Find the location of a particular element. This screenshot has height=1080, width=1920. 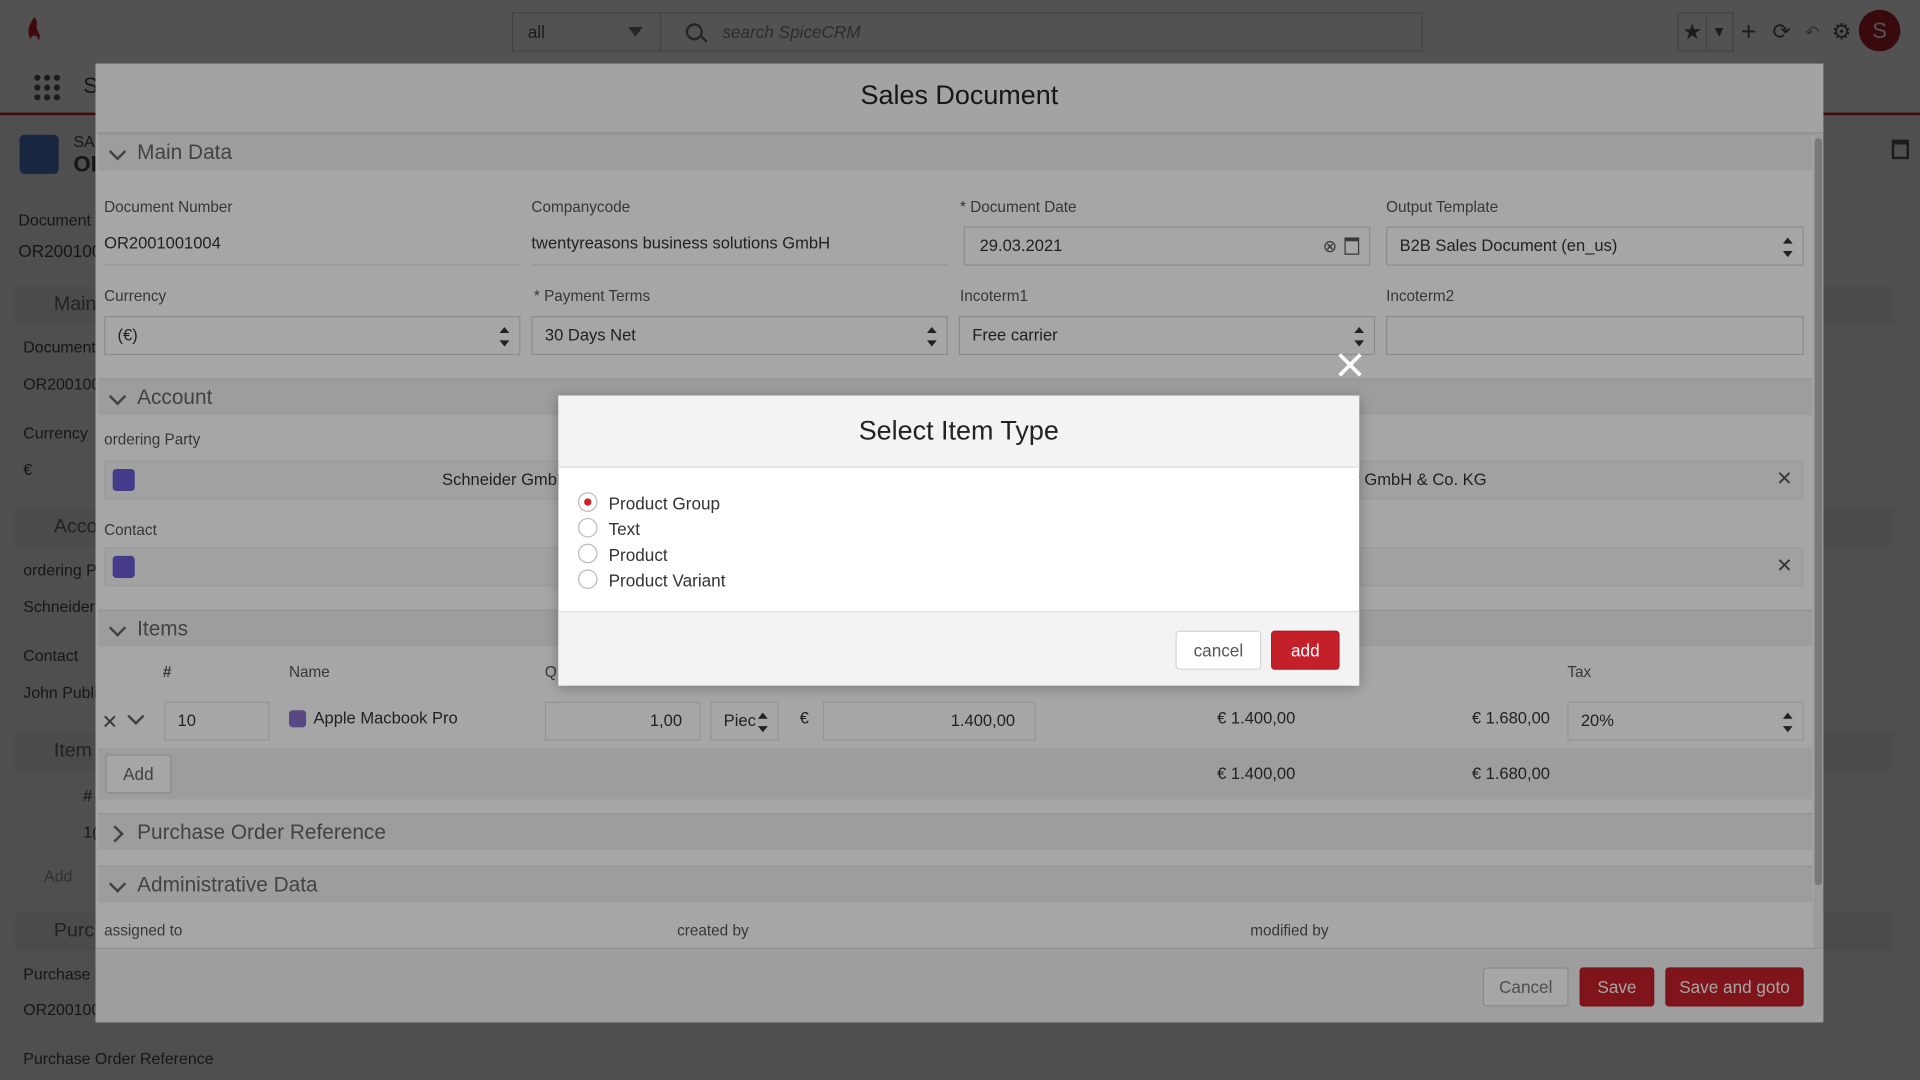

option-label: Product is located at coordinates (638, 554).